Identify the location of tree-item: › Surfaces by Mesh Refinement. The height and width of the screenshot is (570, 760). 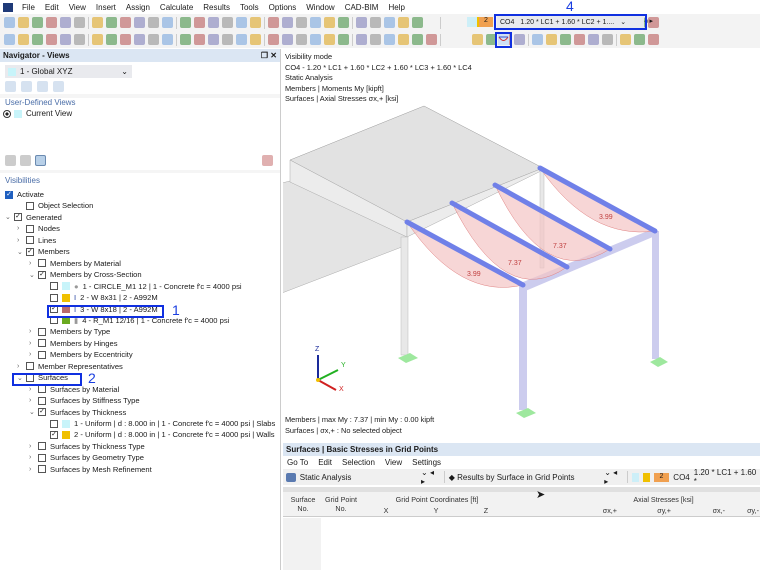
(90, 469).